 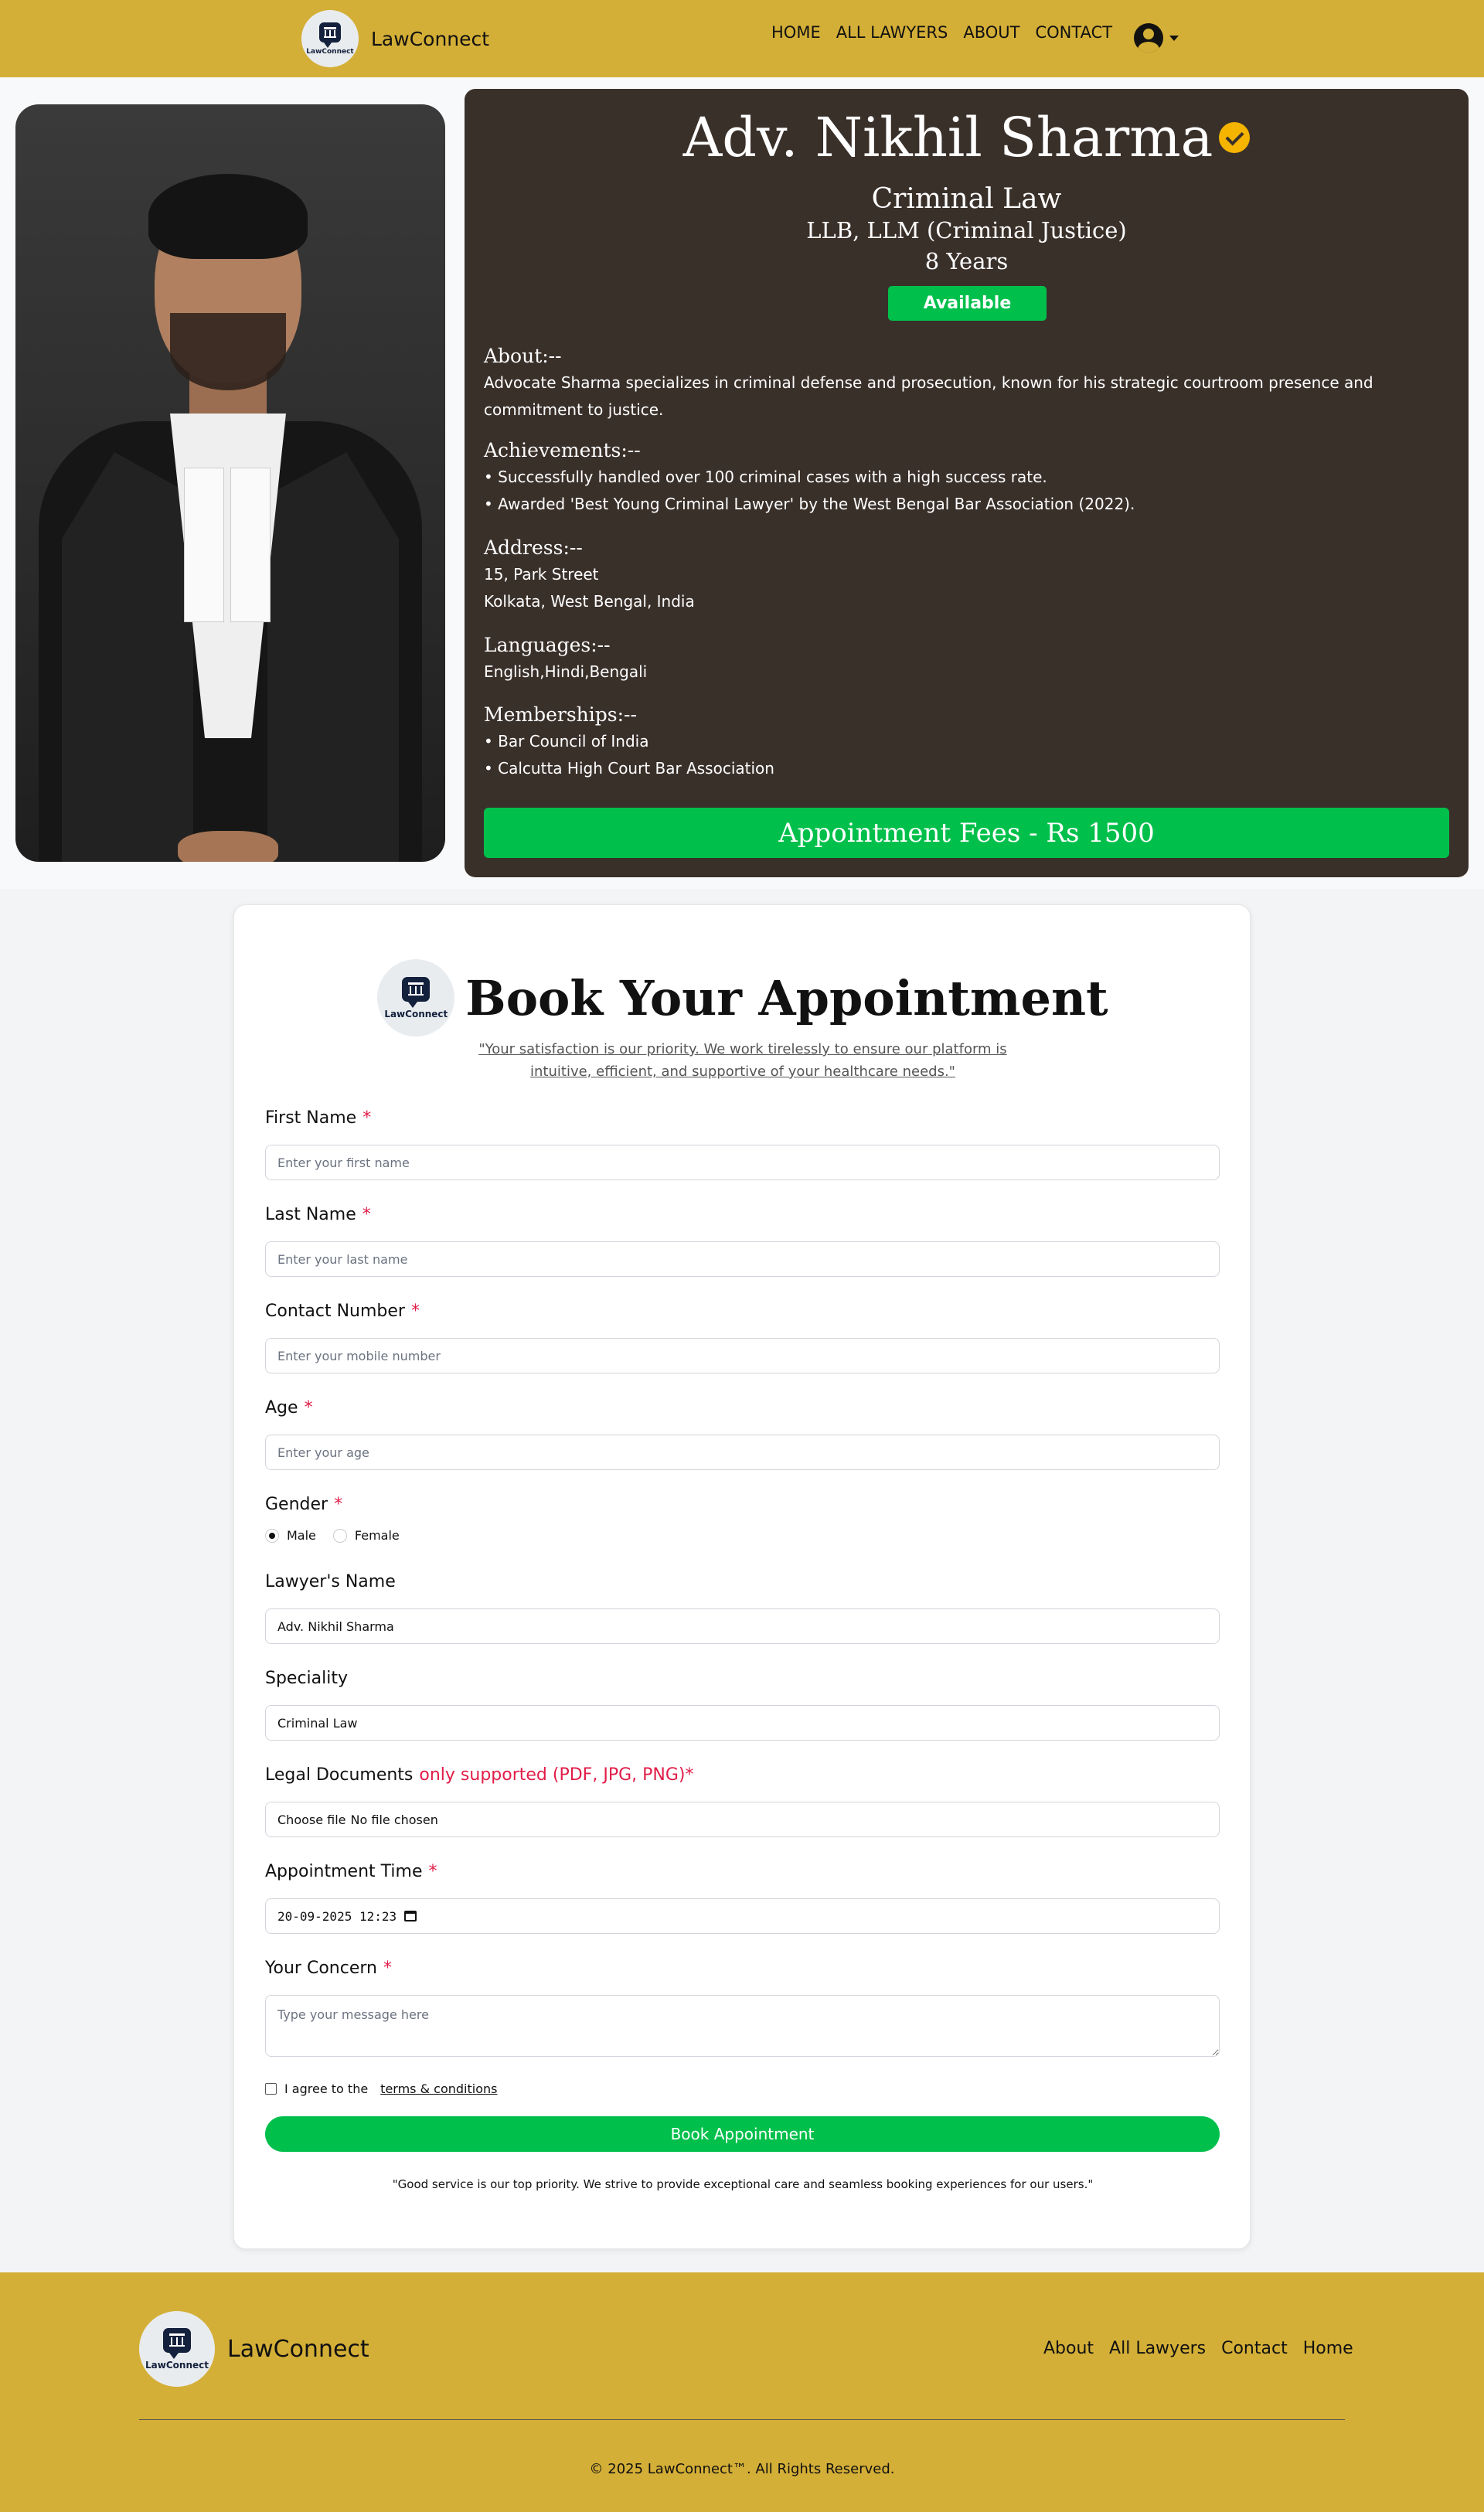 I want to click on lawyer-name-label: Lawyer's Name, so click(x=330, y=1582).